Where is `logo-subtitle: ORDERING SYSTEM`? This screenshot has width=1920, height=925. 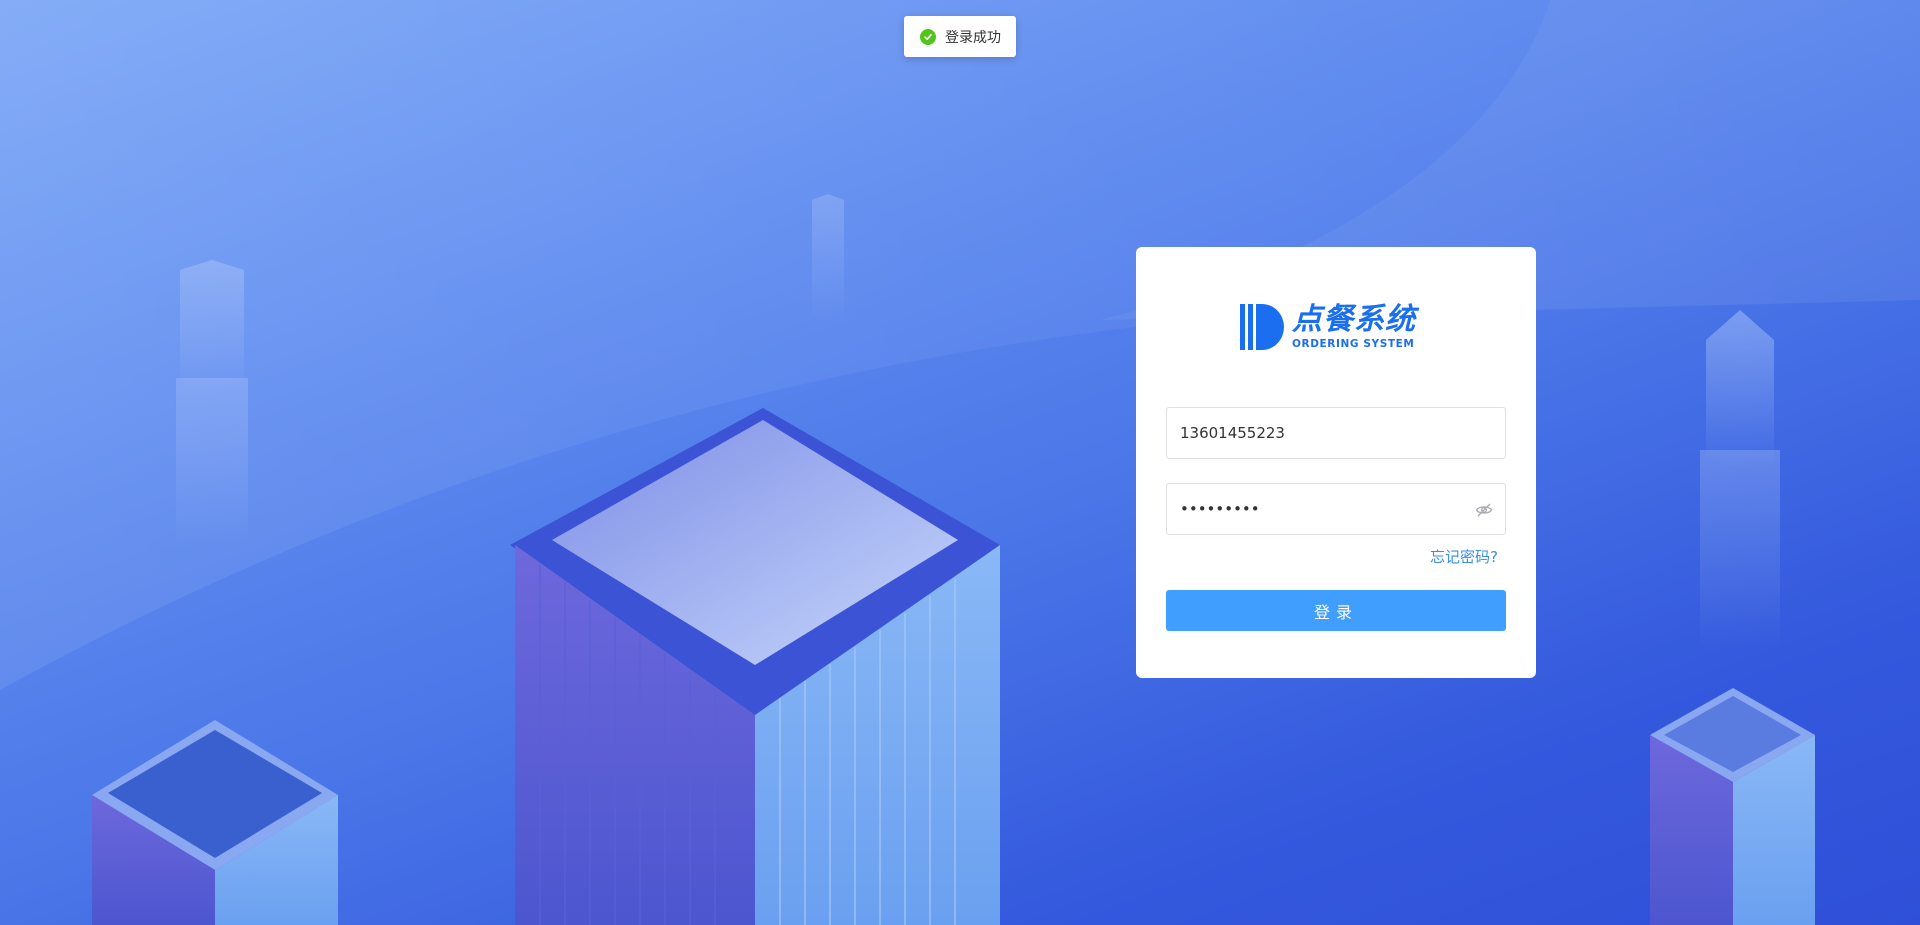 logo-subtitle: ORDERING SYSTEM is located at coordinates (1353, 343).